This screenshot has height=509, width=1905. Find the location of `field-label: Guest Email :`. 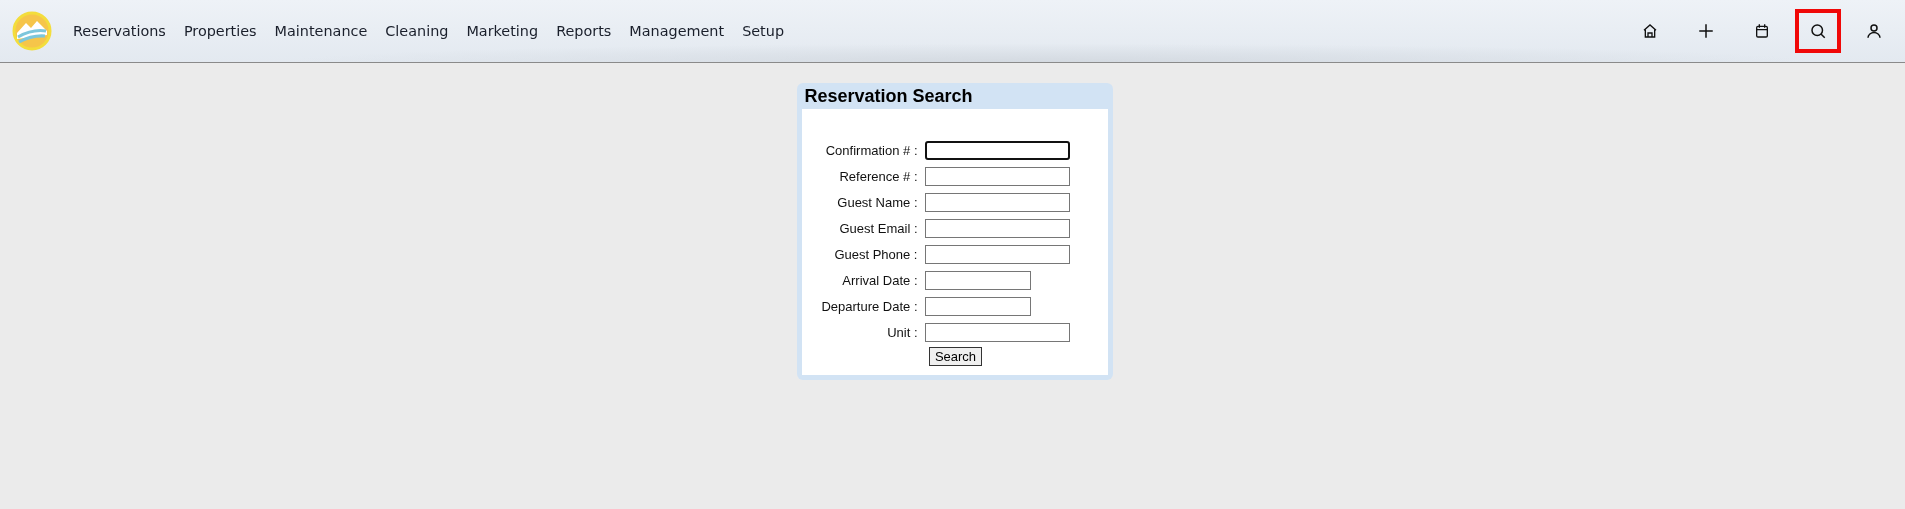

field-label: Guest Email : is located at coordinates (878, 228).